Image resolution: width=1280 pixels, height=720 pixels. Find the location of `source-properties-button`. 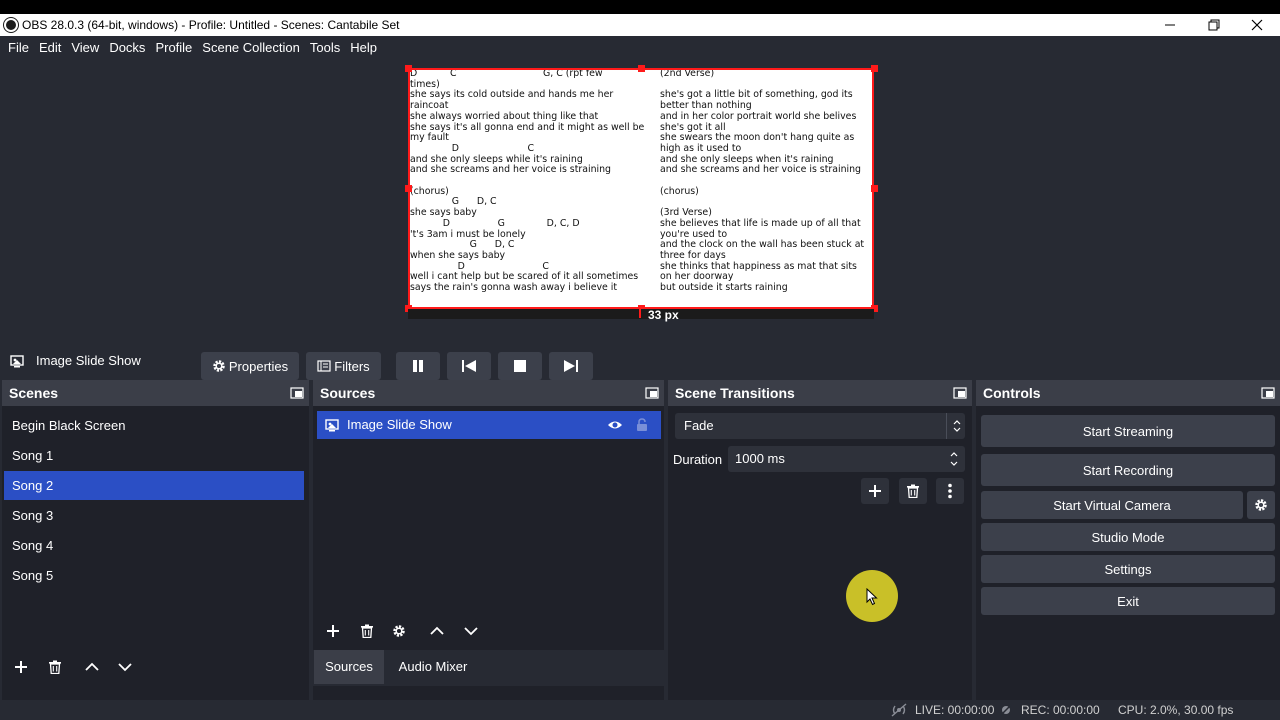

source-properties-button is located at coordinates (399, 631).